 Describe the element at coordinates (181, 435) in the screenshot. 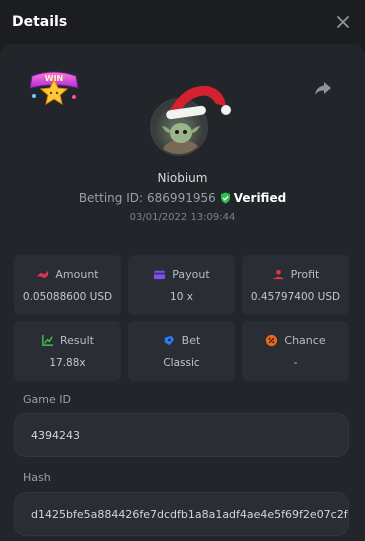

I see `game-id-field: 4394243` at that location.